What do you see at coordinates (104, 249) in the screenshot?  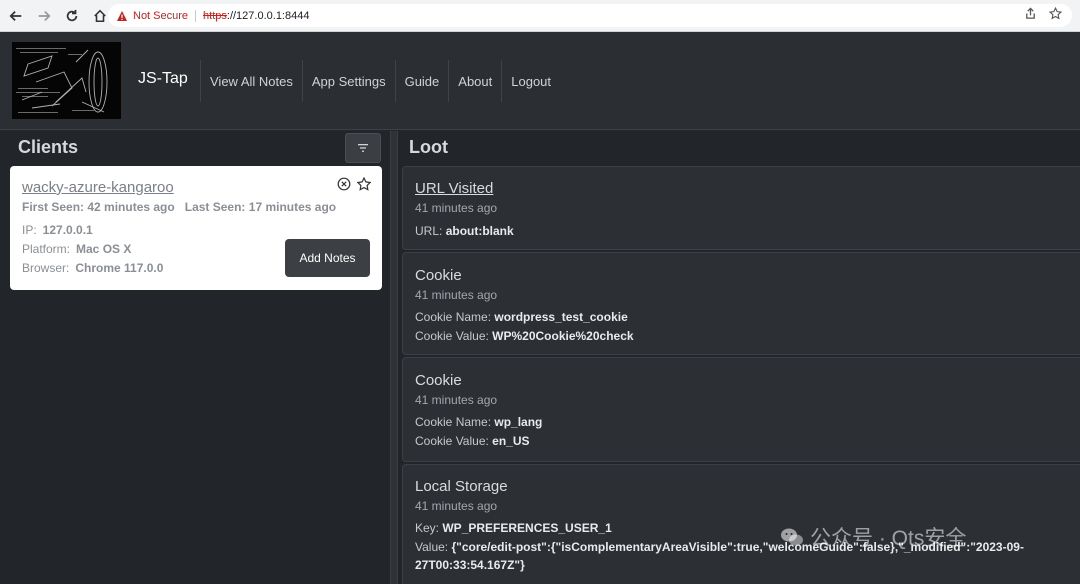 I see `platform-value: Mac OS X` at bounding box center [104, 249].